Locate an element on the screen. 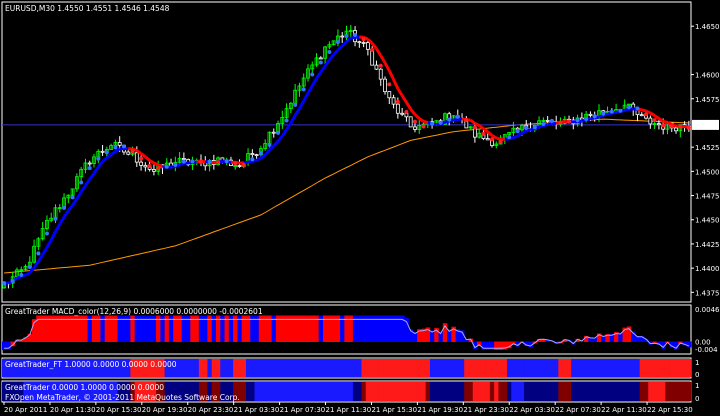 The height and width of the screenshot is (416, 720). y-tick-label: 1.4525 is located at coordinates (707, 148).